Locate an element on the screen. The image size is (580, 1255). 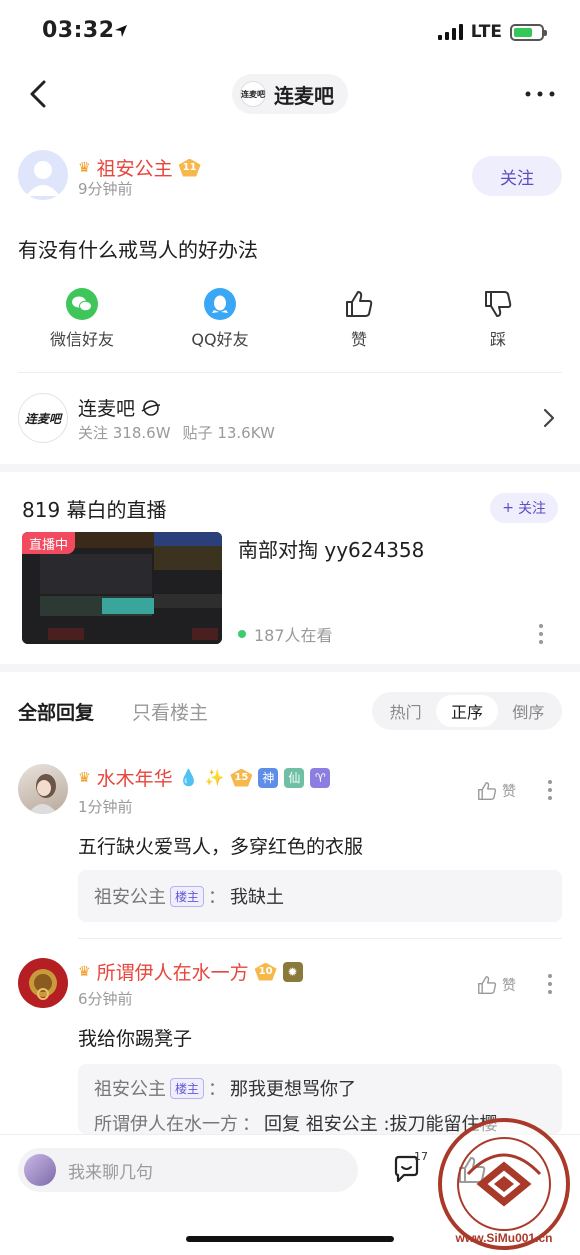
sparkles-icon: ✨ is located at coordinates (214, 777).